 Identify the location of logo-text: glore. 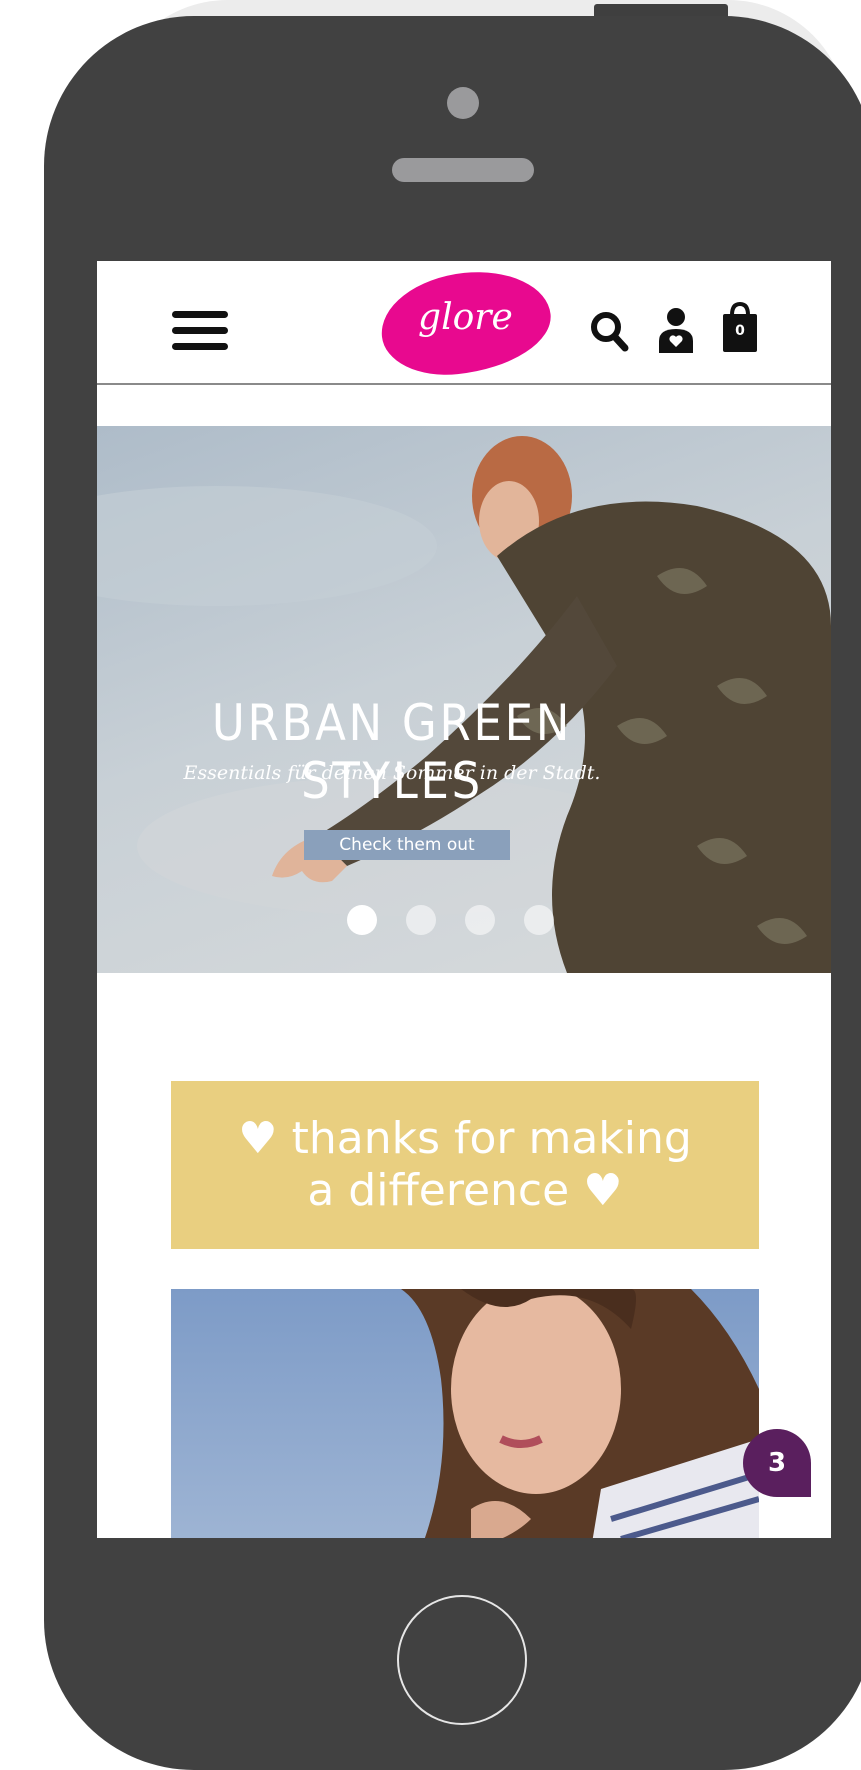
(465, 318).